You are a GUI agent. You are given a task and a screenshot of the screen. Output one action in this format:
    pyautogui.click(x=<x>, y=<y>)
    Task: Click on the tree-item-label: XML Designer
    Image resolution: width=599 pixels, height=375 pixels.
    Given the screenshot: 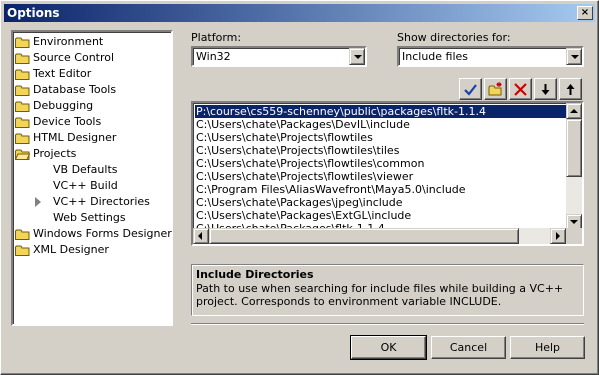 What is the action you would take?
    pyautogui.click(x=71, y=249)
    